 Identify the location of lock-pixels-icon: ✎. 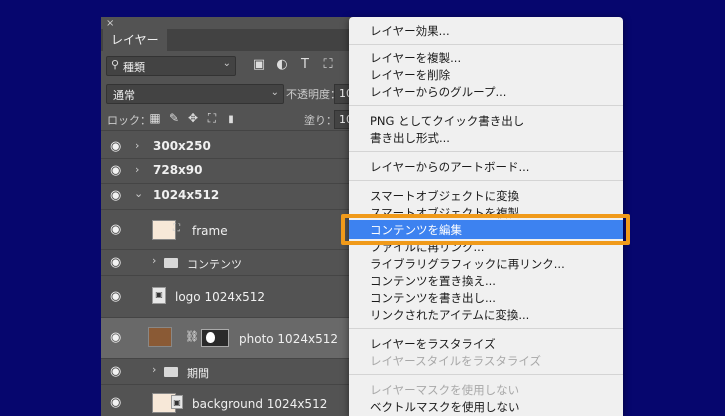
(174, 118).